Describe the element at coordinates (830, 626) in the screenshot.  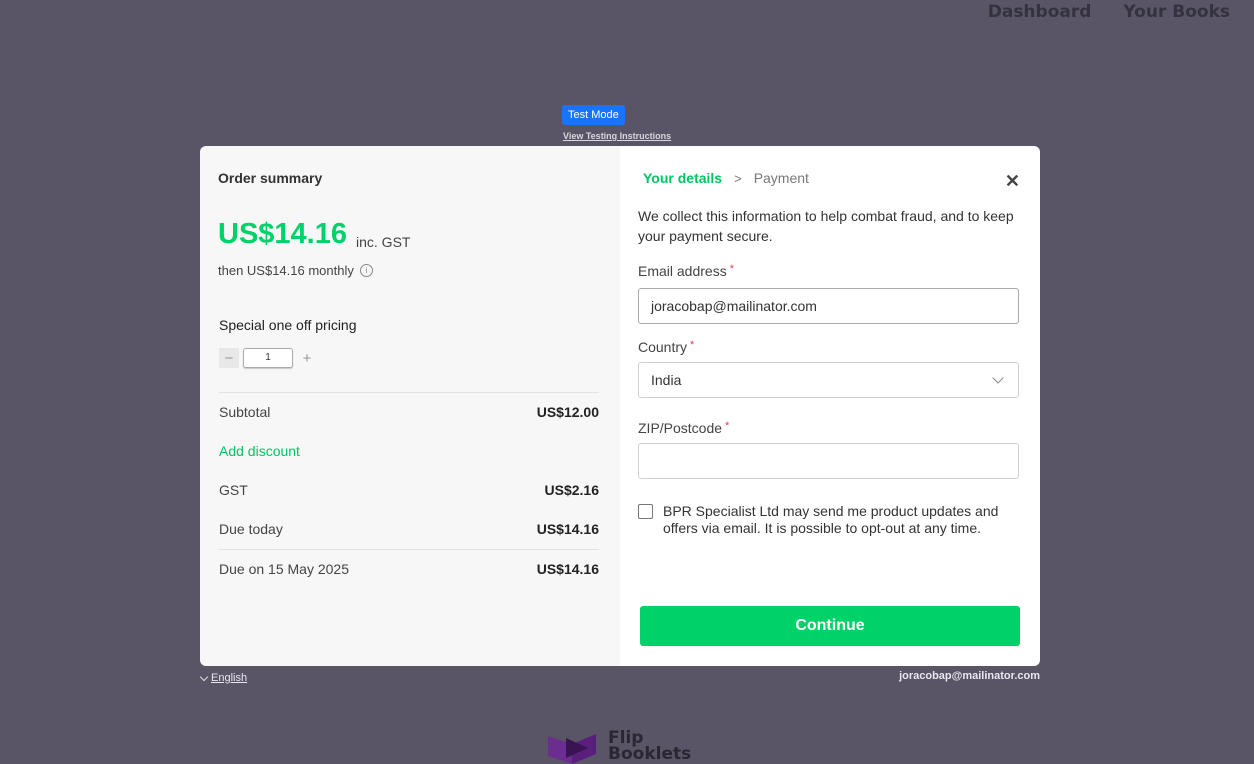
I see `continue-button: Continue` at that location.